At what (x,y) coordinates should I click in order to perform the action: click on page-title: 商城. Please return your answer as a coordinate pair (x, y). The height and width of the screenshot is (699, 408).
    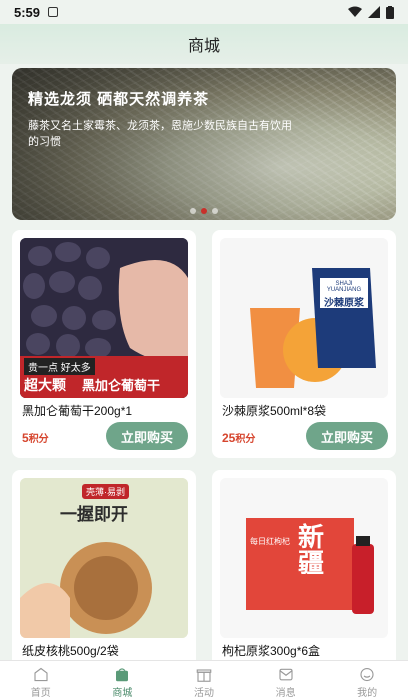
    Looking at the image, I should click on (203, 46).